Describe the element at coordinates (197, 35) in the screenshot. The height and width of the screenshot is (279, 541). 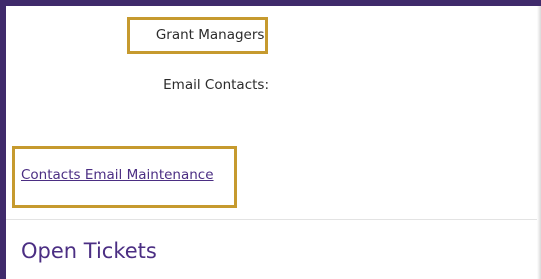
I see `grant-managers-highlight` at that location.